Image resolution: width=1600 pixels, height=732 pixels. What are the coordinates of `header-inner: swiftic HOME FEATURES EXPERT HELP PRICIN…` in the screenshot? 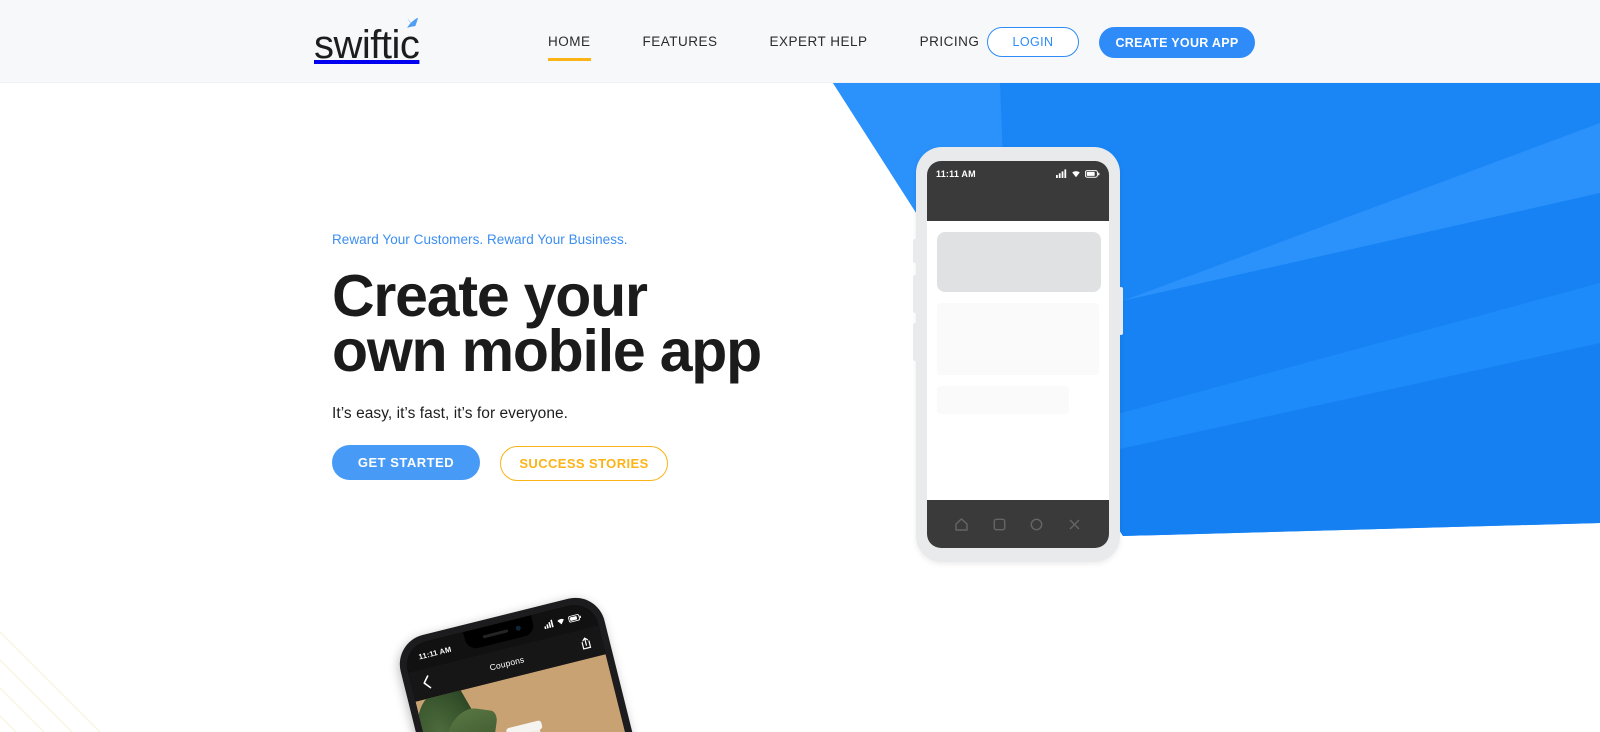 It's located at (800, 41).